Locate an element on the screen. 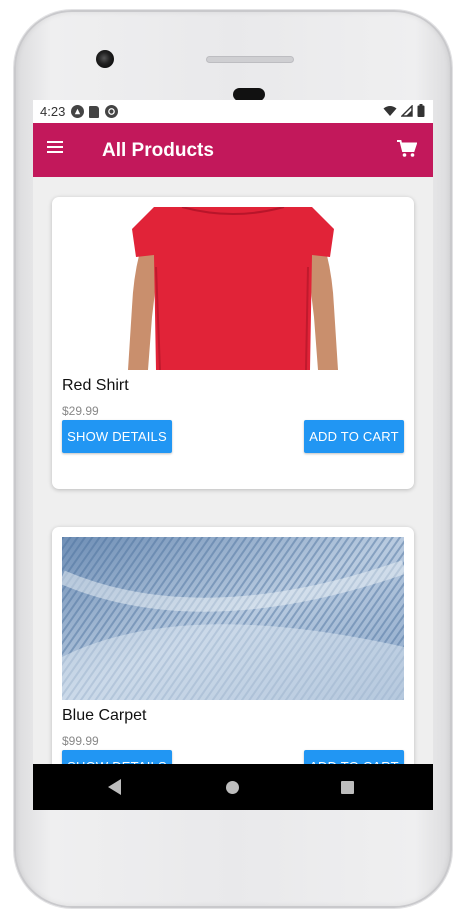 The image size is (464, 918). product-price: $29.99 is located at coordinates (80, 411).